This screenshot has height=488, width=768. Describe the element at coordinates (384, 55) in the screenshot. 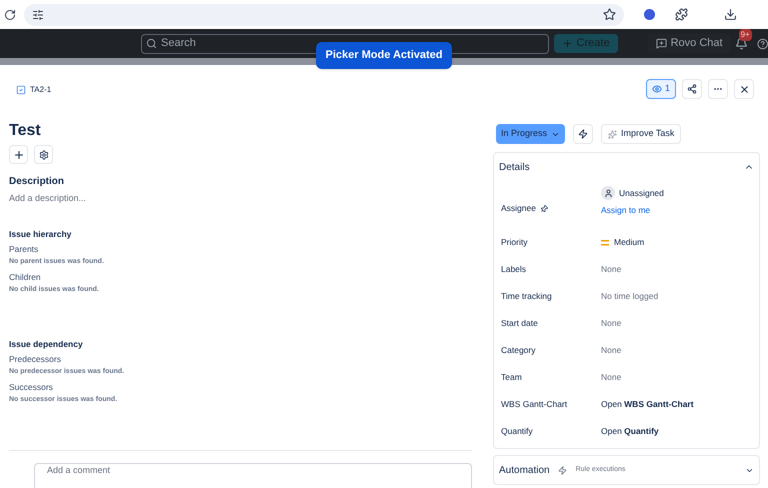

I see `picker-mode-toast: Picker Mode Activated` at that location.